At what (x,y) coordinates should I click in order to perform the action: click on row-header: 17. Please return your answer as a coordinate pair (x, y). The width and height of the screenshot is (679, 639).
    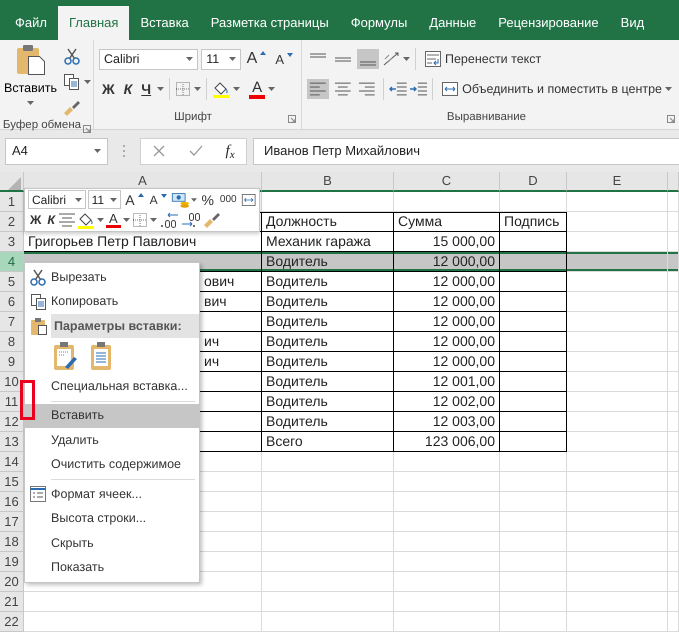
    Looking at the image, I should click on (12, 522).